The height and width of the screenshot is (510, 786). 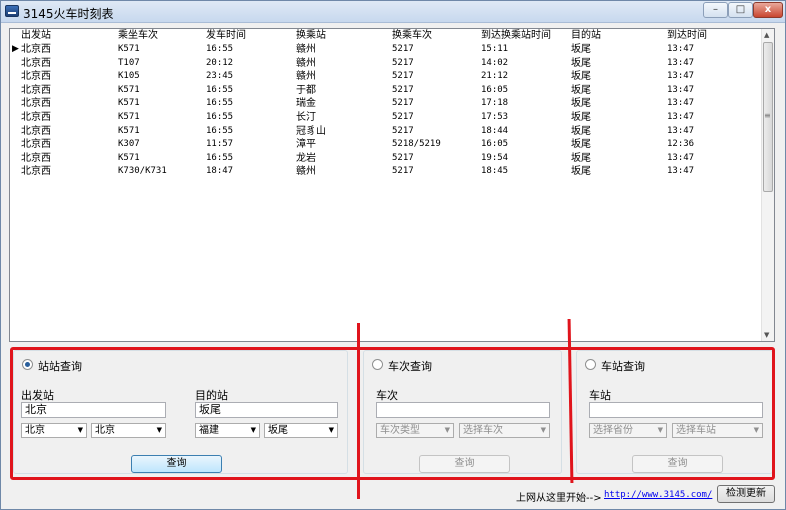 What do you see at coordinates (306, 90) in the screenshot?
I see `cell-transfer-station: 于都` at bounding box center [306, 90].